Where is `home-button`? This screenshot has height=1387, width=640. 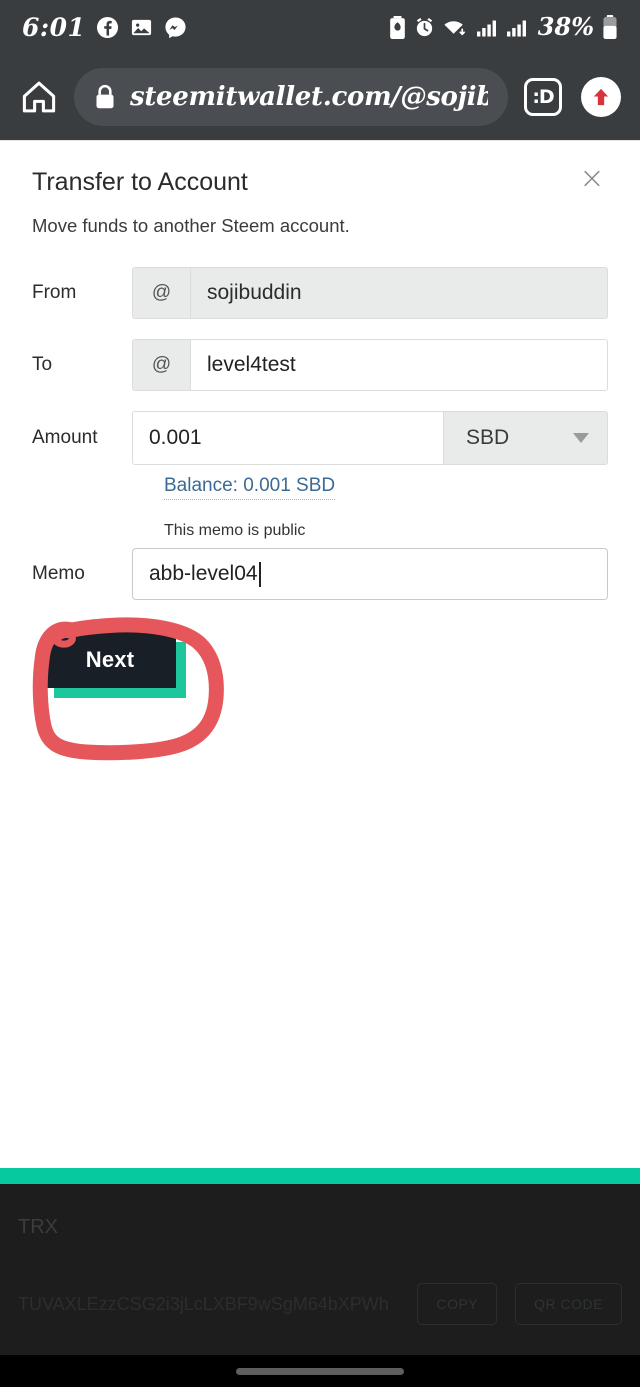 home-button is located at coordinates (39, 97).